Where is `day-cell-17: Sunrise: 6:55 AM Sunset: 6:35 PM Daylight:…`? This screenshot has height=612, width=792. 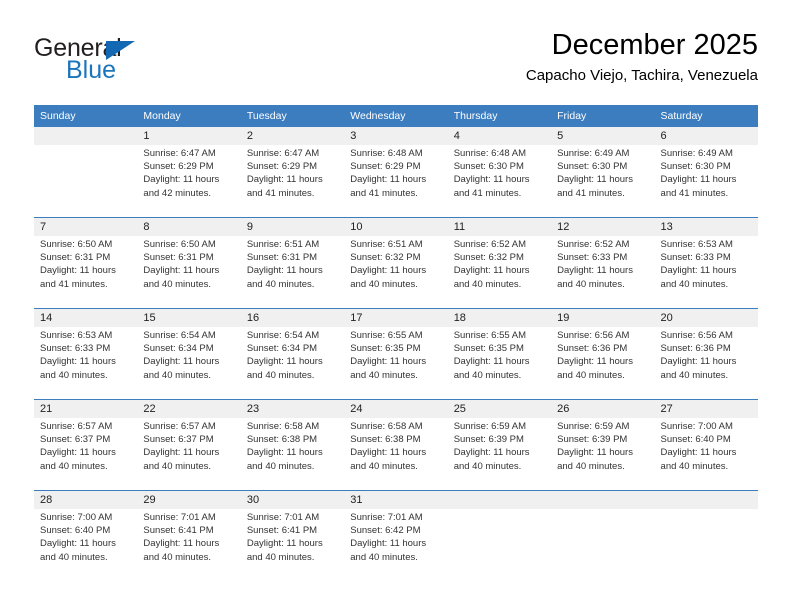 day-cell-17: Sunrise: 6:55 AM Sunset: 6:35 PM Daylight:… is located at coordinates (396, 363).